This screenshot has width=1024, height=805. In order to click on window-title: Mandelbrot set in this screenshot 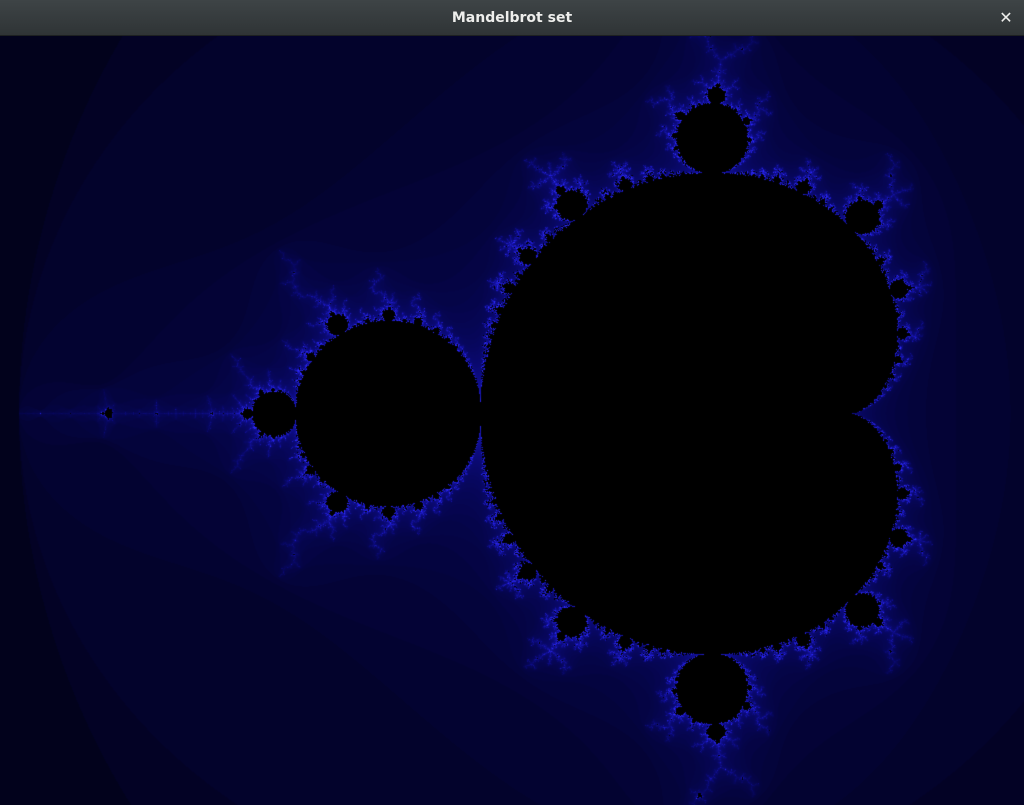, I will do `click(512, 18)`.